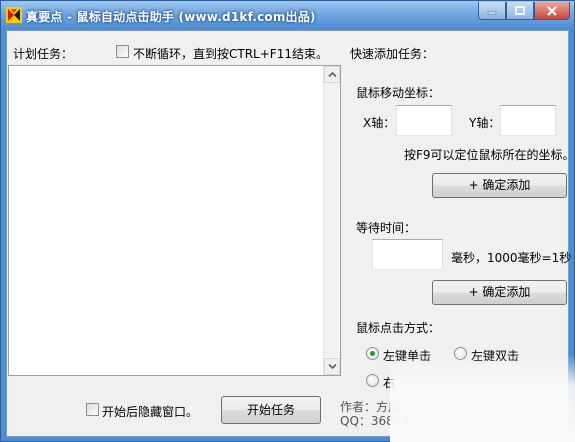  Describe the element at coordinates (482, 398) in the screenshot. I see `watermark-overlay` at that location.